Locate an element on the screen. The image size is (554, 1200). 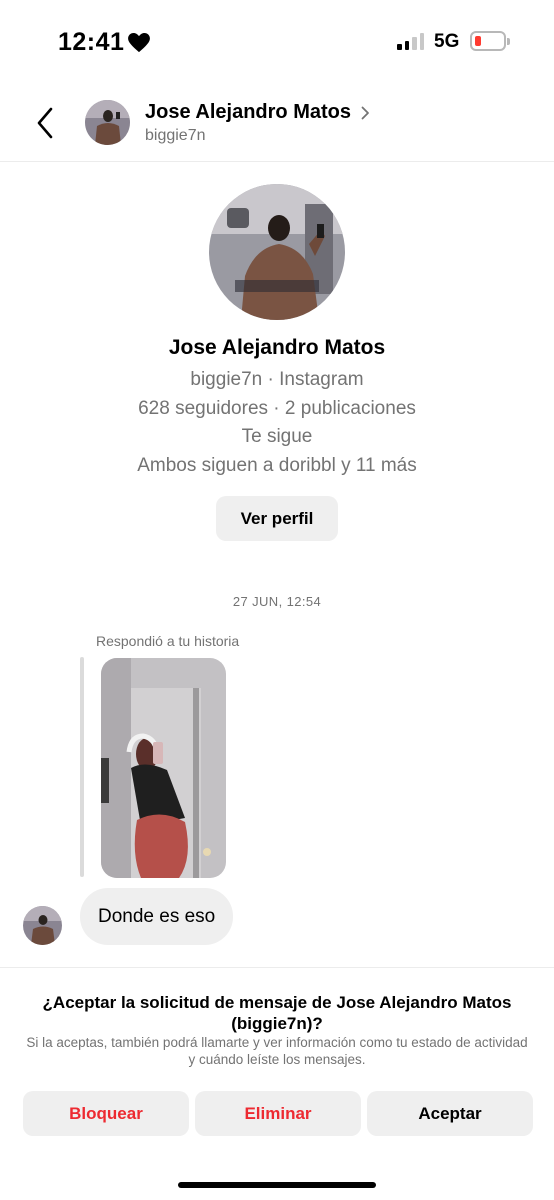
message-date-stamp: 27 JUN, 12:54 is located at coordinates (277, 601).